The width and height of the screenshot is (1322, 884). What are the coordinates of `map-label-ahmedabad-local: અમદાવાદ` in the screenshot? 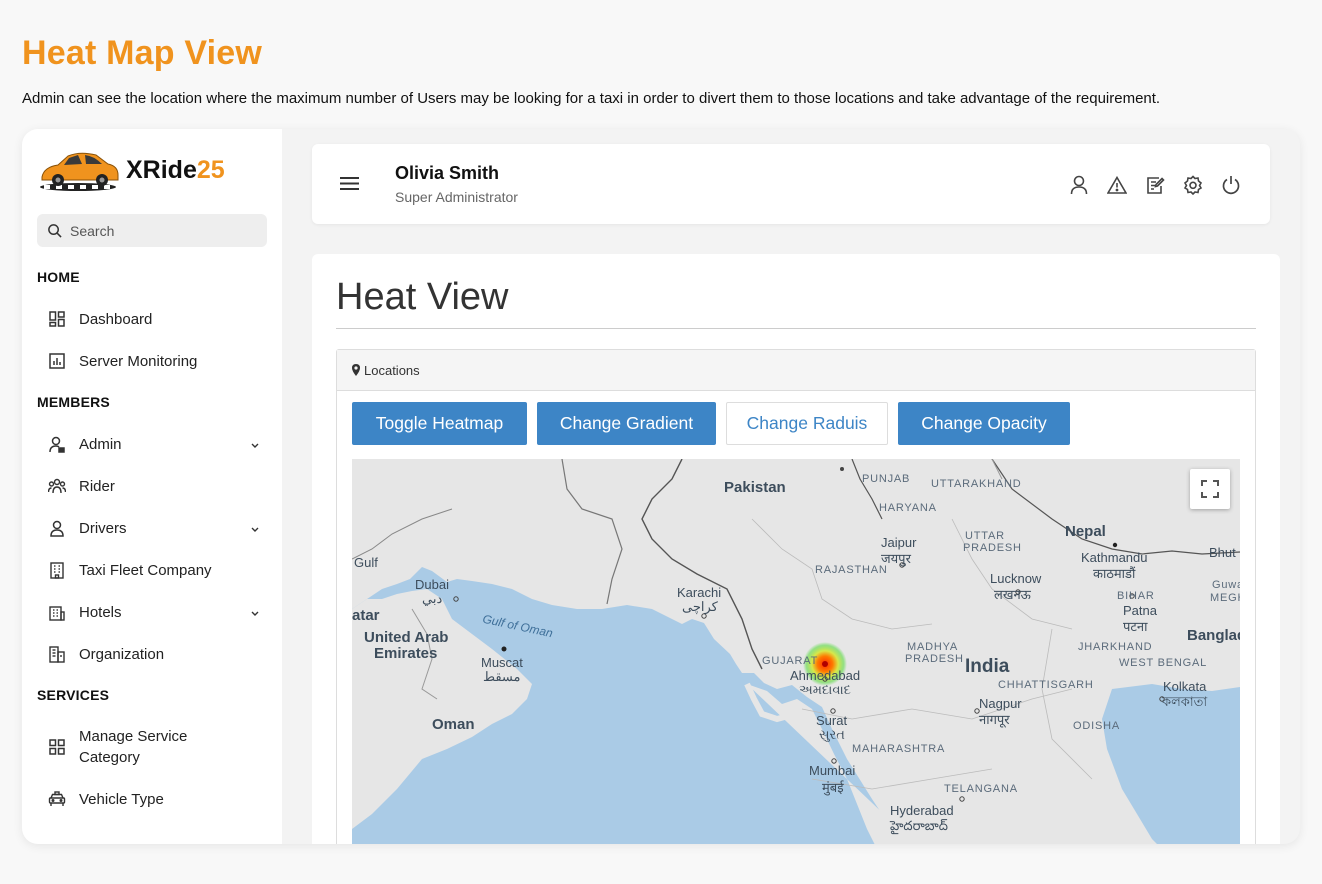 It's located at (825, 689).